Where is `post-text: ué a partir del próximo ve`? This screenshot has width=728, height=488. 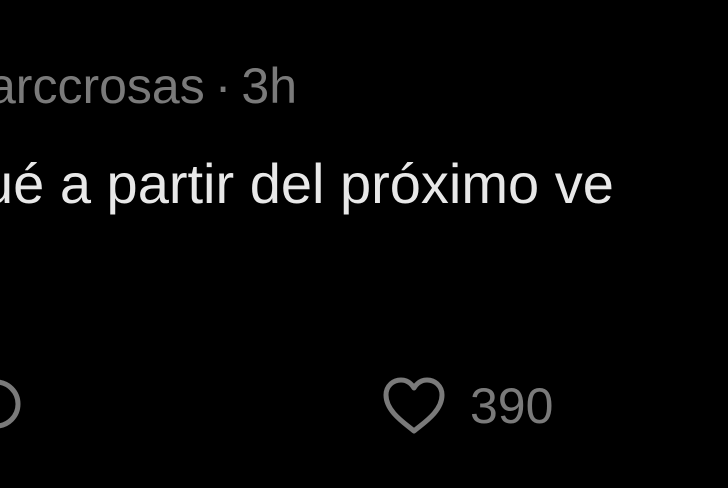 post-text: ué a partir del próximo ve is located at coordinates (307, 183).